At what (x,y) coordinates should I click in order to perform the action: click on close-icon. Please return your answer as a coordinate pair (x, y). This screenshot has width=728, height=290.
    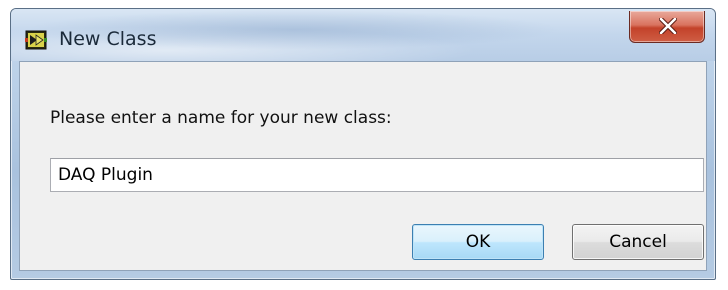
    Looking at the image, I should click on (668, 26).